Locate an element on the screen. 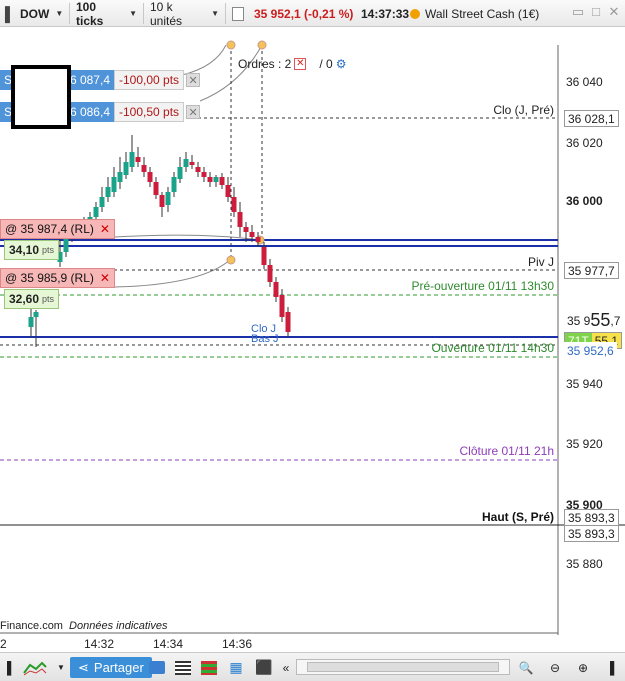 This screenshot has height=681, width=625. scroll-right-icon: ▐ is located at coordinates (610, 667).